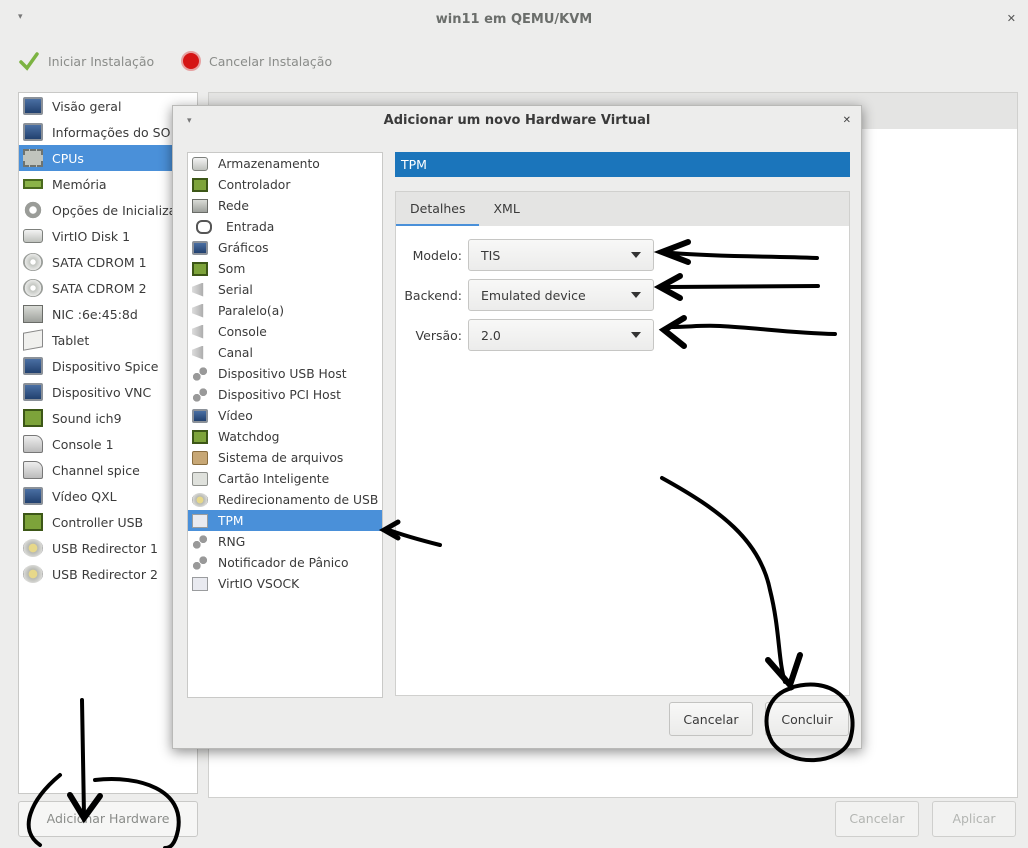  What do you see at coordinates (285, 373) in the screenshot?
I see `hw-item-usb-host: Dispositivo USB Host` at bounding box center [285, 373].